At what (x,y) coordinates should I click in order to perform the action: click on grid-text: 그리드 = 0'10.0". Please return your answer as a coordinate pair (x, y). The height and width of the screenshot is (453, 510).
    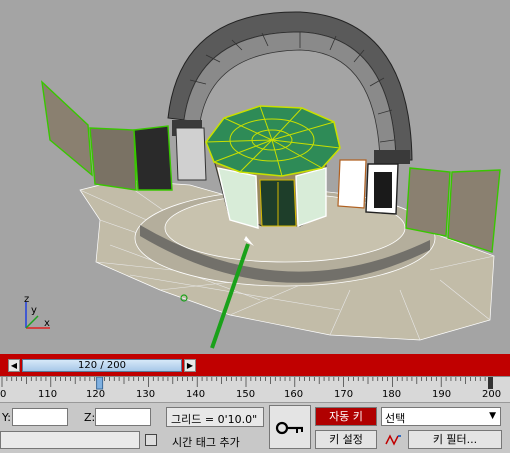
    Looking at the image, I should click on (214, 419).